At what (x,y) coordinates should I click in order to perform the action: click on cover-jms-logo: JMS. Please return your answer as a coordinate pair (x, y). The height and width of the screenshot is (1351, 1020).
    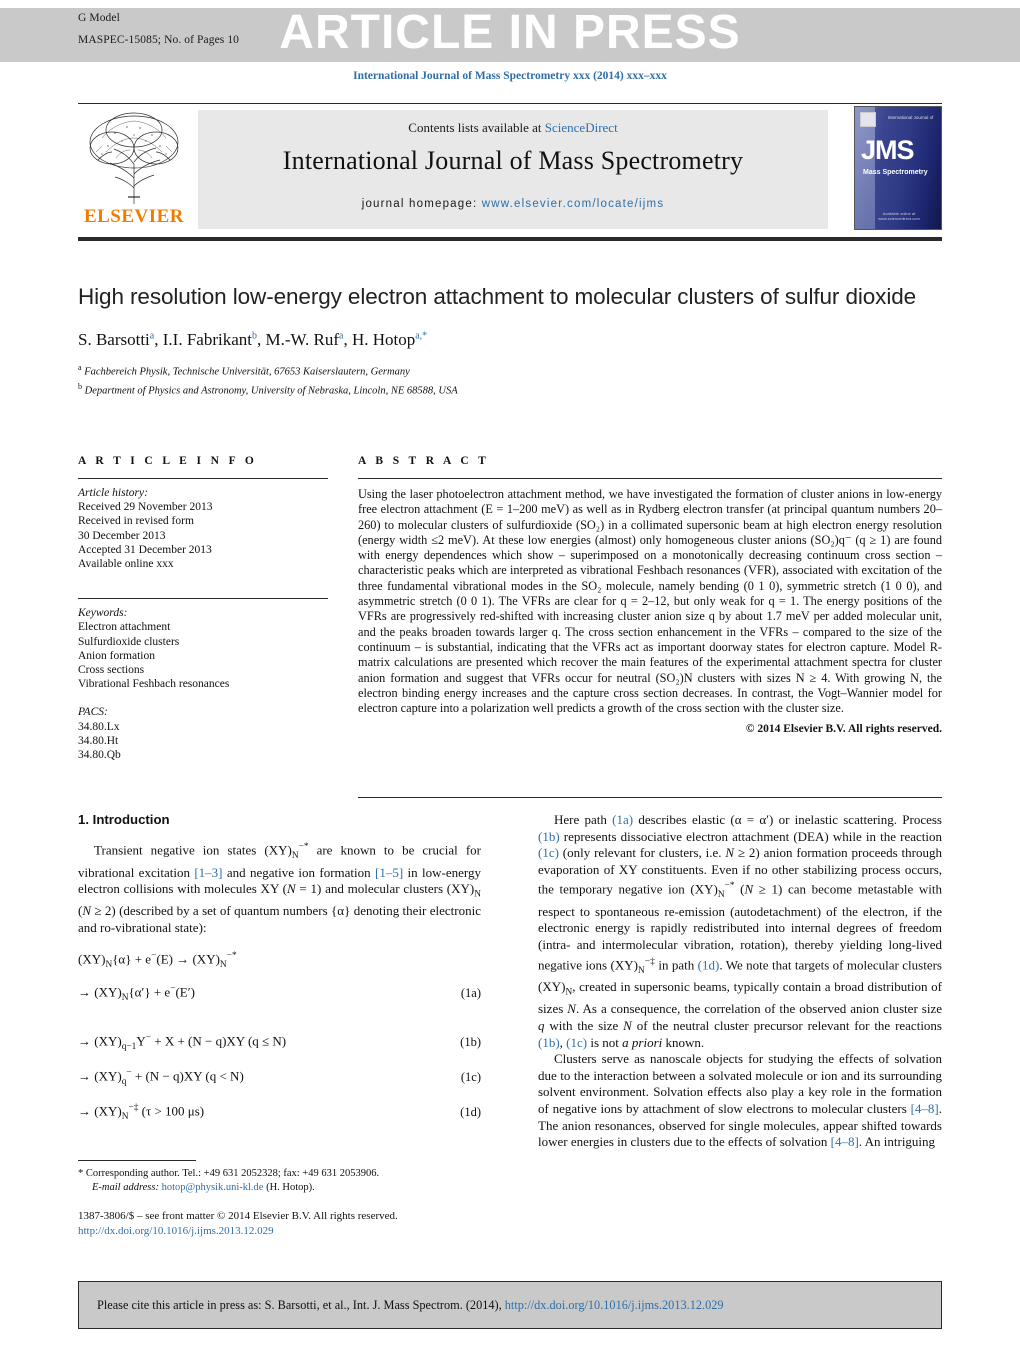
    Looking at the image, I should click on (888, 150).